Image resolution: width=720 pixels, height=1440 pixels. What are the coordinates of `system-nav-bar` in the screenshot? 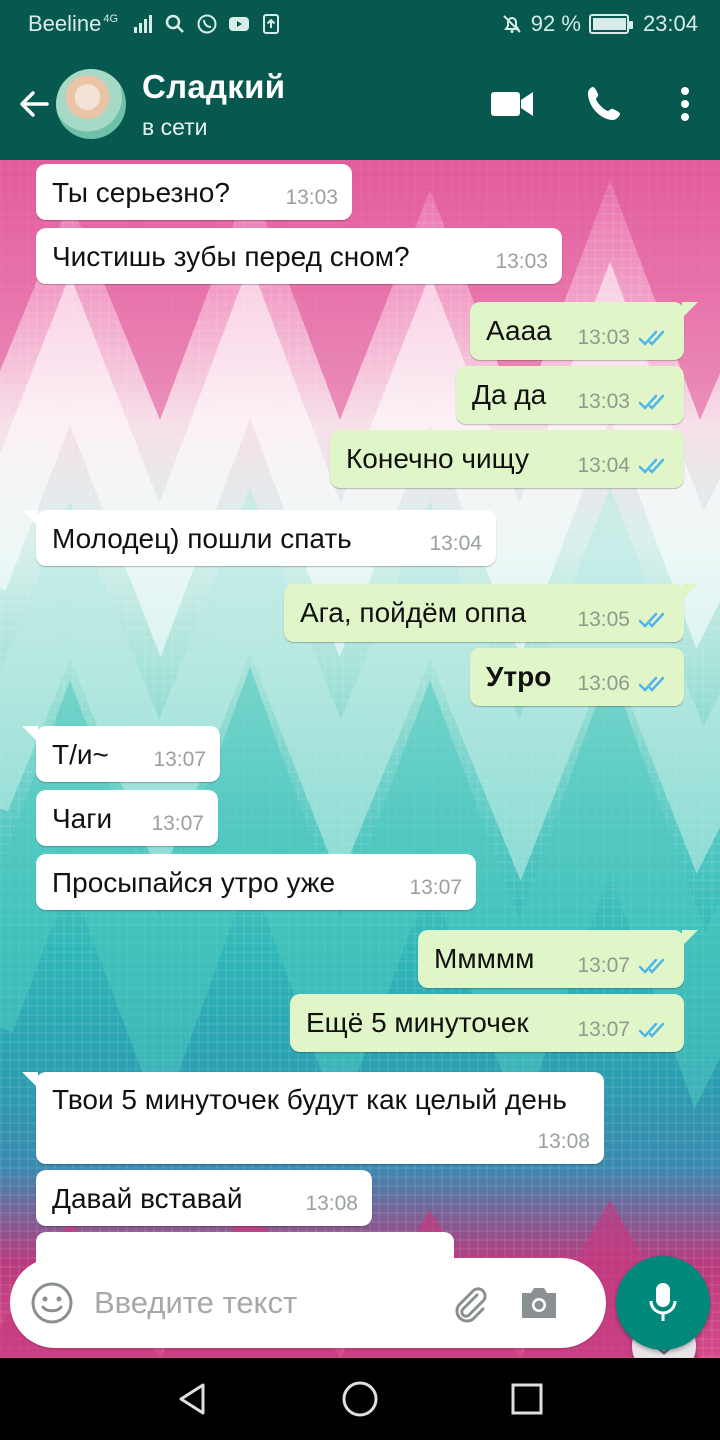 It's located at (360, 1399).